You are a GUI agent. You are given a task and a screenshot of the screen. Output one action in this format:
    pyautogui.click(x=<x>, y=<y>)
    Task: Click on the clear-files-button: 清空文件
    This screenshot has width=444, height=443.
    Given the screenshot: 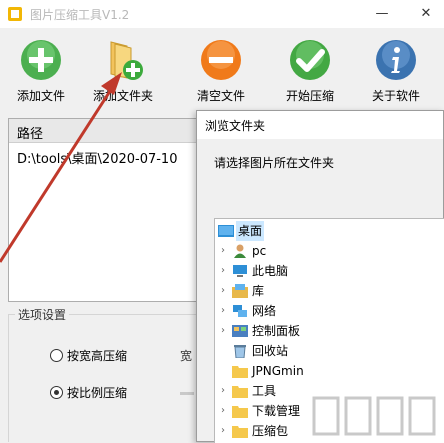 What is the action you would take?
    pyautogui.click(x=221, y=71)
    